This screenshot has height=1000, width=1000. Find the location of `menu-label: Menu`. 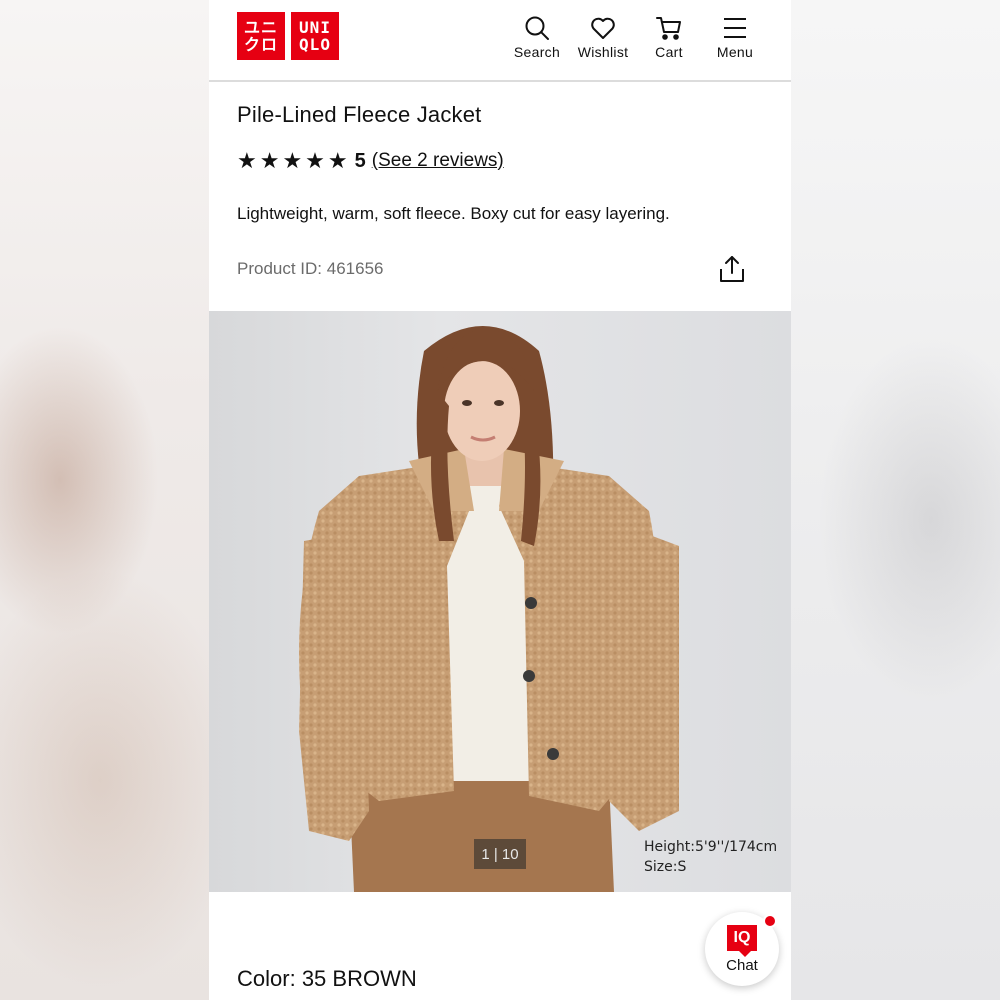

menu-label: Menu is located at coordinates (735, 52).